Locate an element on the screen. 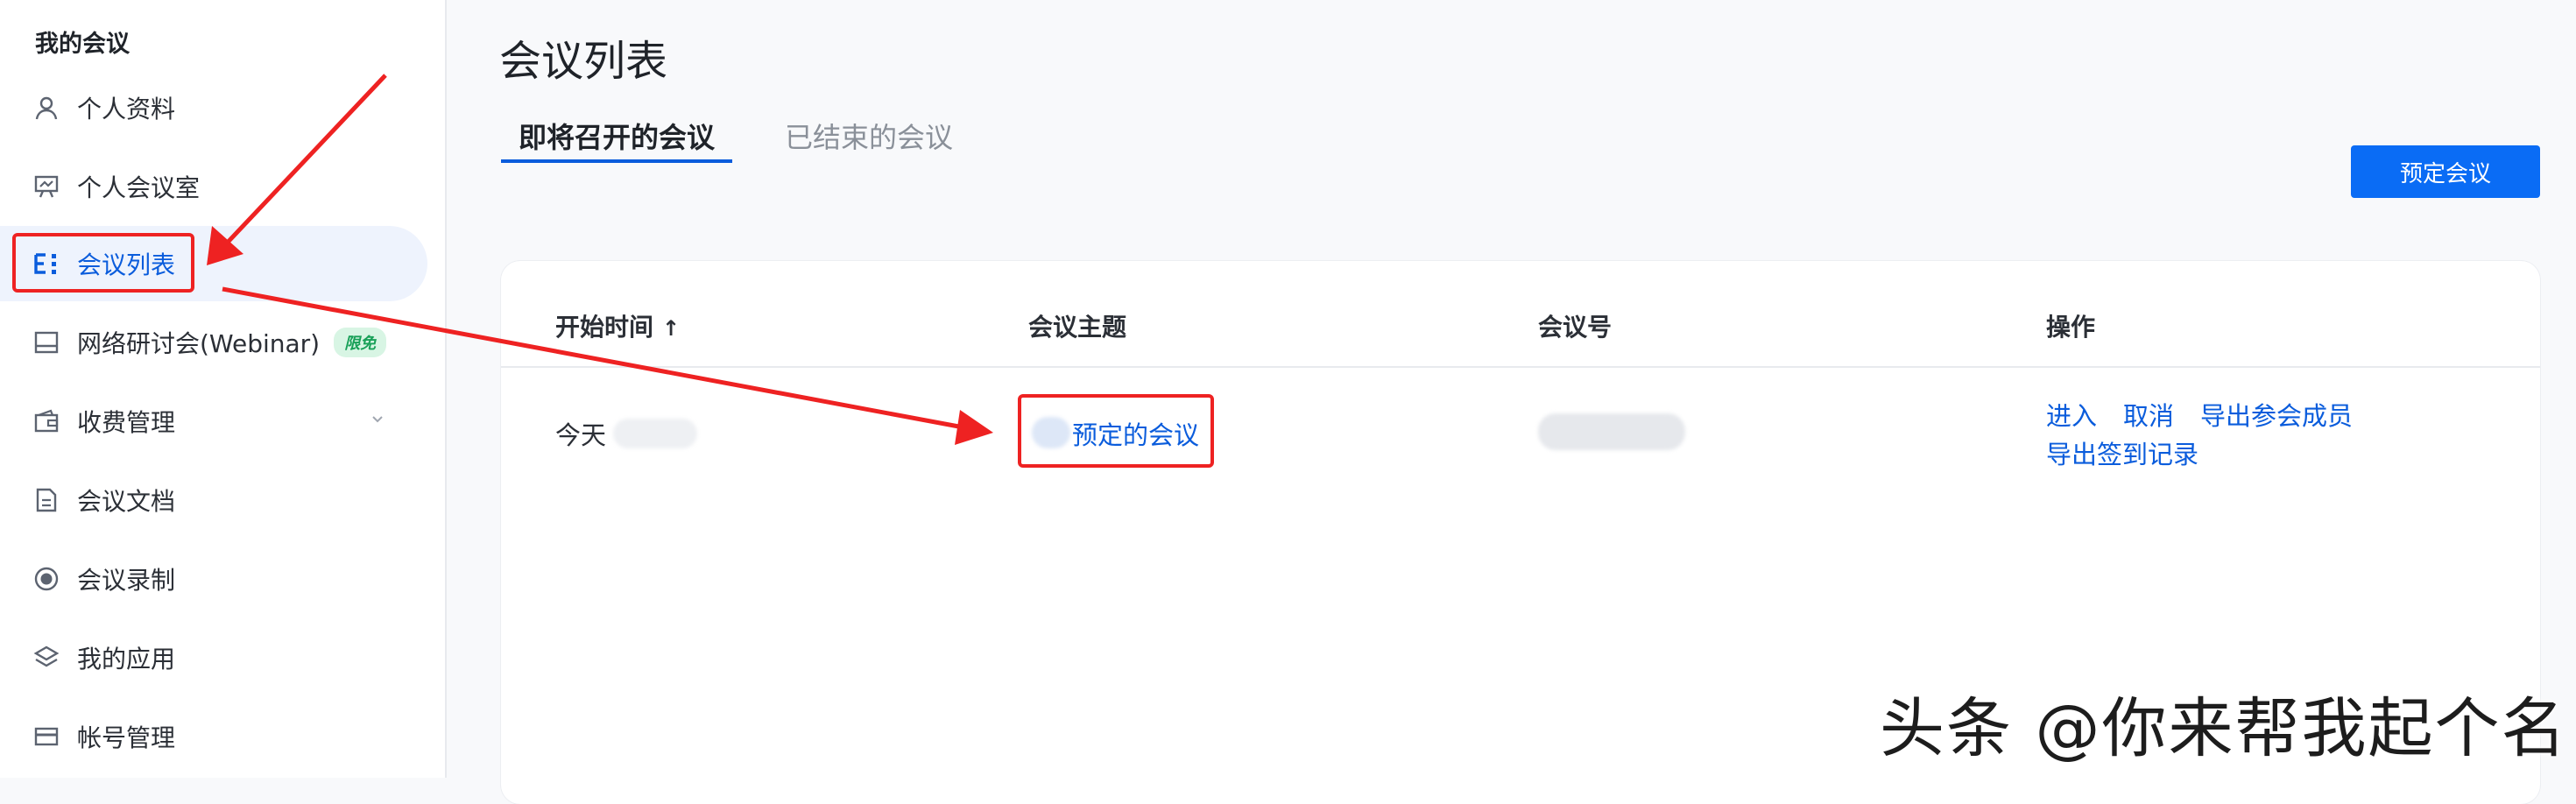 The width and height of the screenshot is (2576, 804). sidebar-item-account: 帐号管理 is located at coordinates (213, 736).